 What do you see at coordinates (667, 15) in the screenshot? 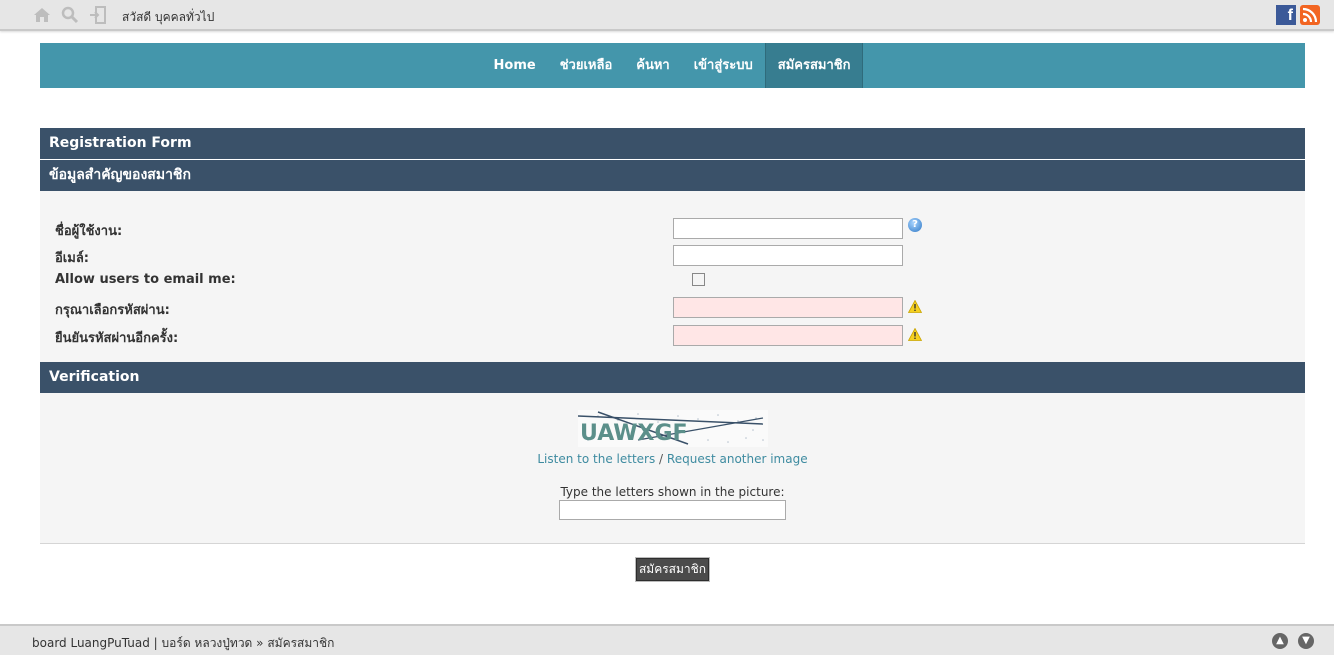
I see `top-bar: สวัสดี บุคคลทั่วไป f` at bounding box center [667, 15].